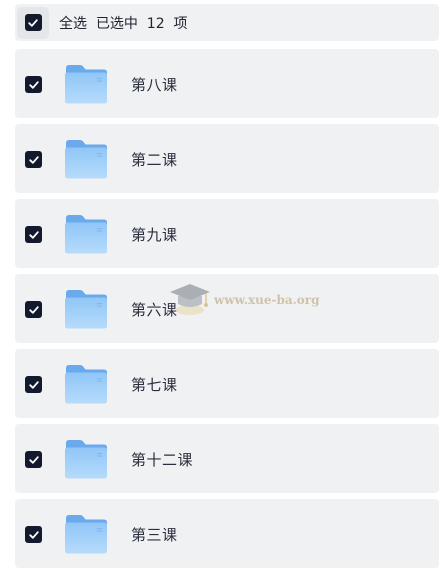 The image size is (439, 568). What do you see at coordinates (267, 300) in the screenshot?
I see `watermark-text: www.xue-ba.org` at bounding box center [267, 300].